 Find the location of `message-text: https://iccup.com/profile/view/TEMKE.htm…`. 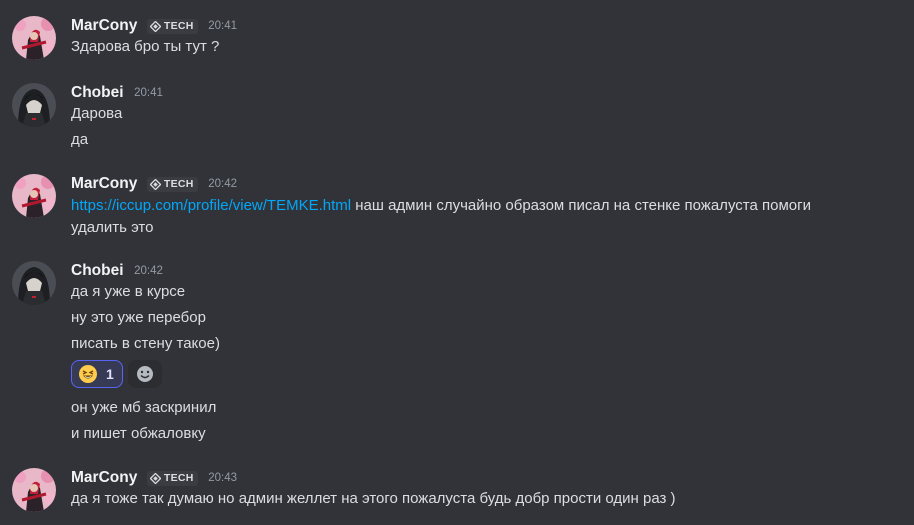

message-text: https://iccup.com/profile/view/TEMKE.htm… is located at coordinates (482, 206).